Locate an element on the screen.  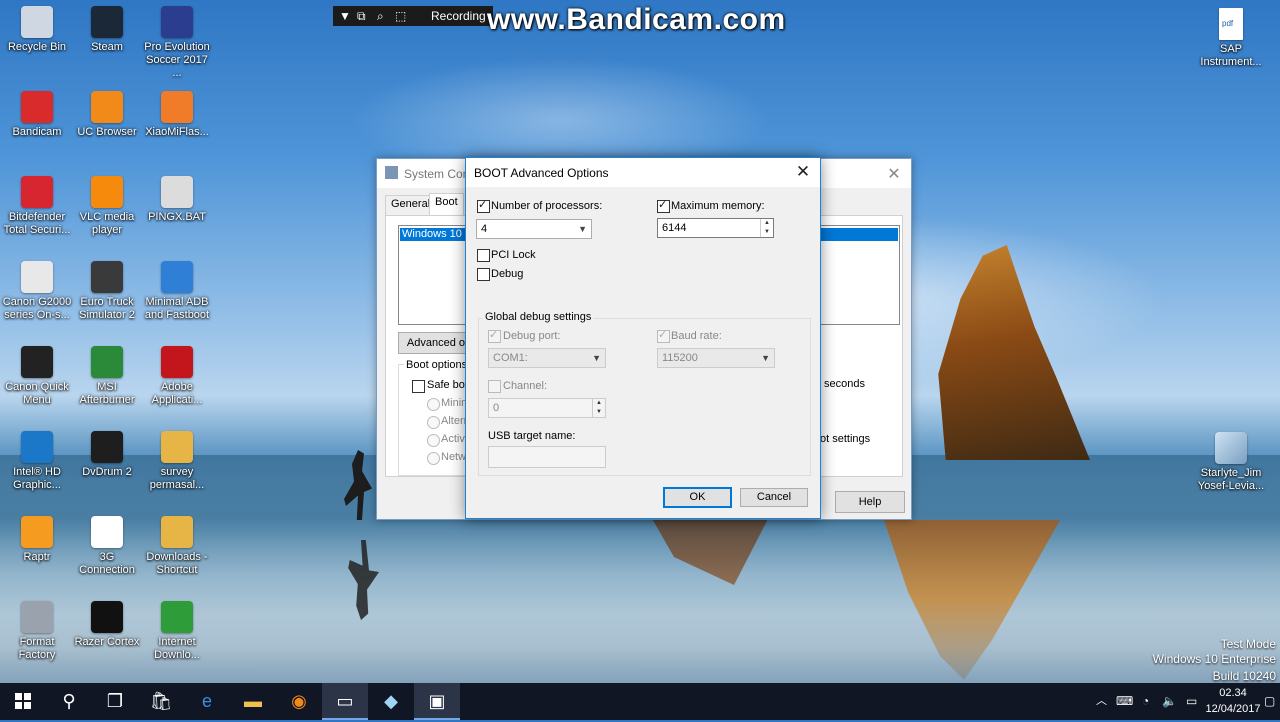
desktop-icon: Recycle Bin is located at coordinates (37, 30).